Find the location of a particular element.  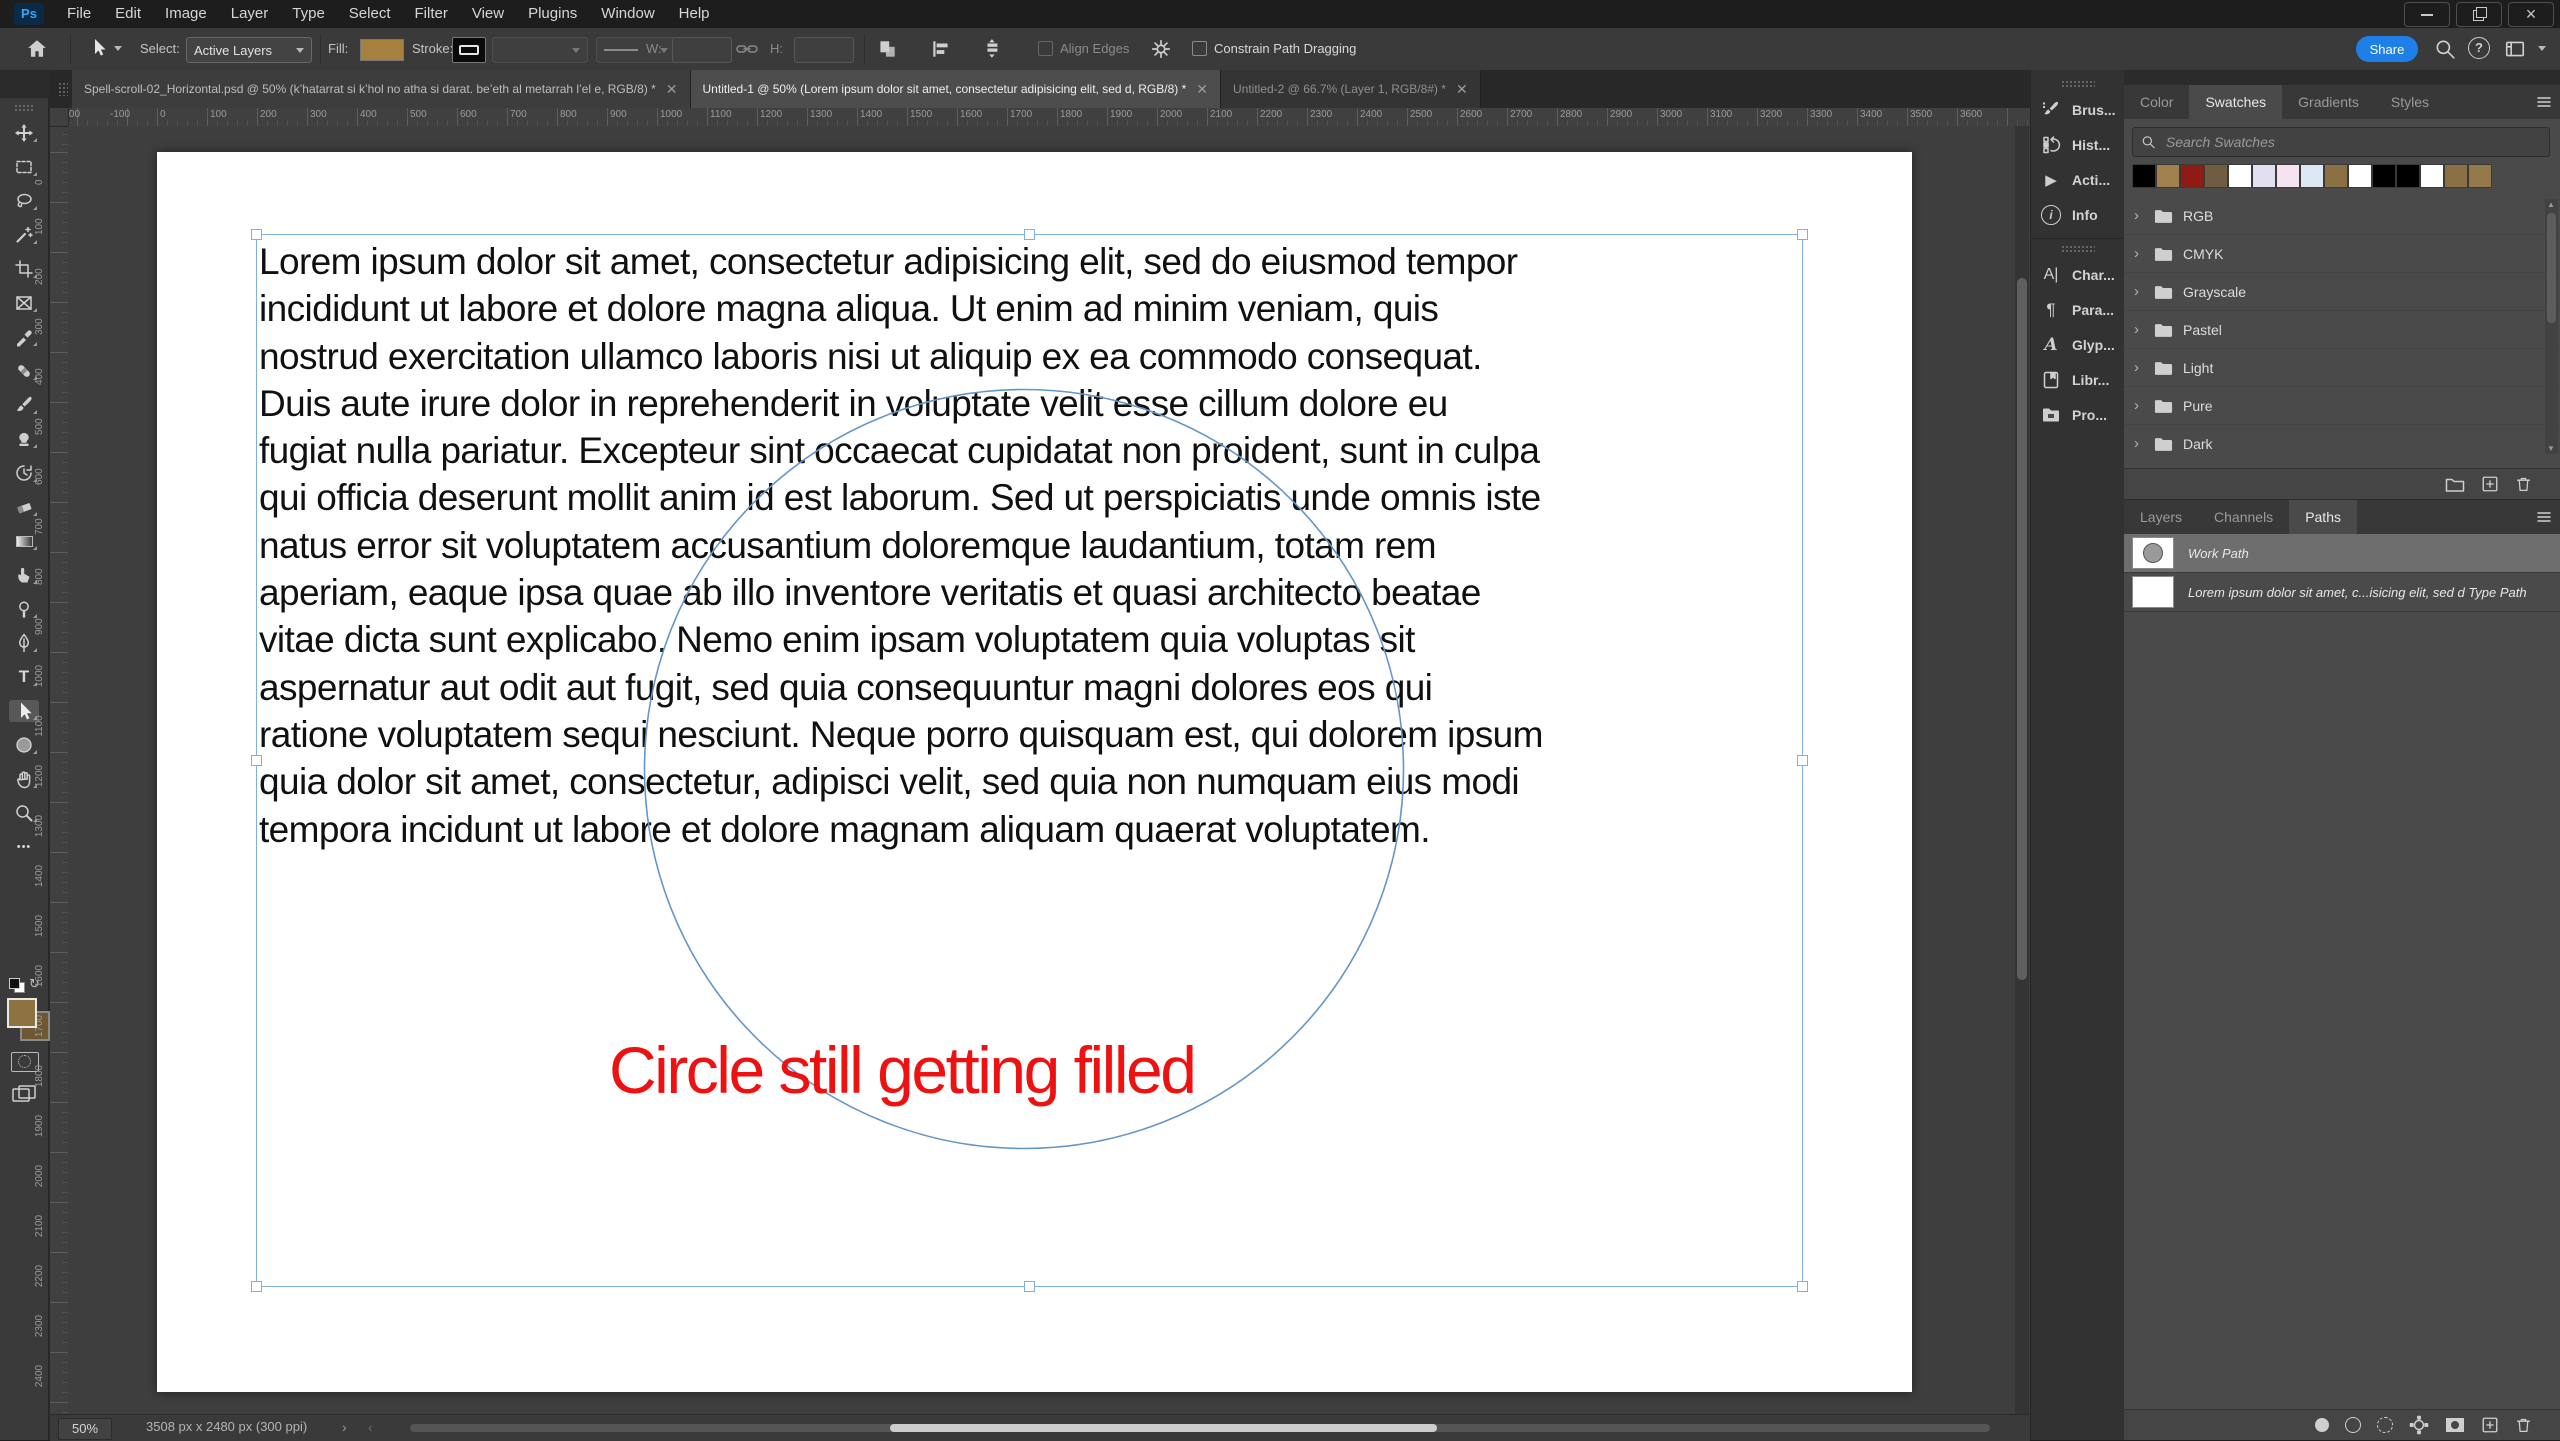

horizontal-scrollbar is located at coordinates (1200, 1428).